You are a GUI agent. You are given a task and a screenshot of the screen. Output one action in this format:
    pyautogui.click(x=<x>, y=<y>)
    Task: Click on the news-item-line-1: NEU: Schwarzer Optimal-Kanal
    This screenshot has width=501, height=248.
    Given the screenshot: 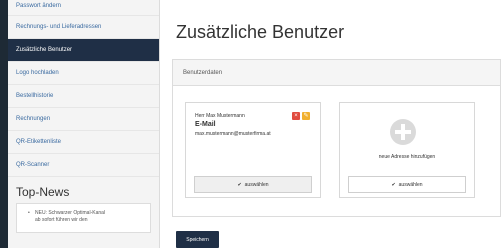 What is the action you would take?
    pyautogui.click(x=89, y=213)
    